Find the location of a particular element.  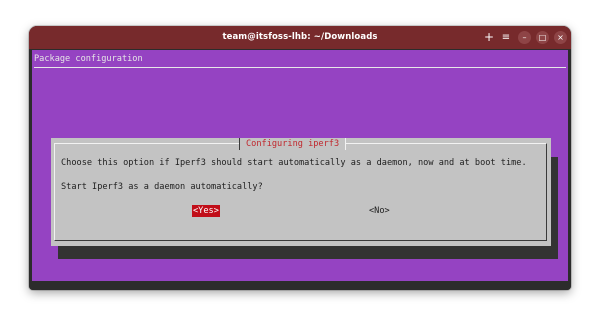

minimize-button: – is located at coordinates (524, 37).